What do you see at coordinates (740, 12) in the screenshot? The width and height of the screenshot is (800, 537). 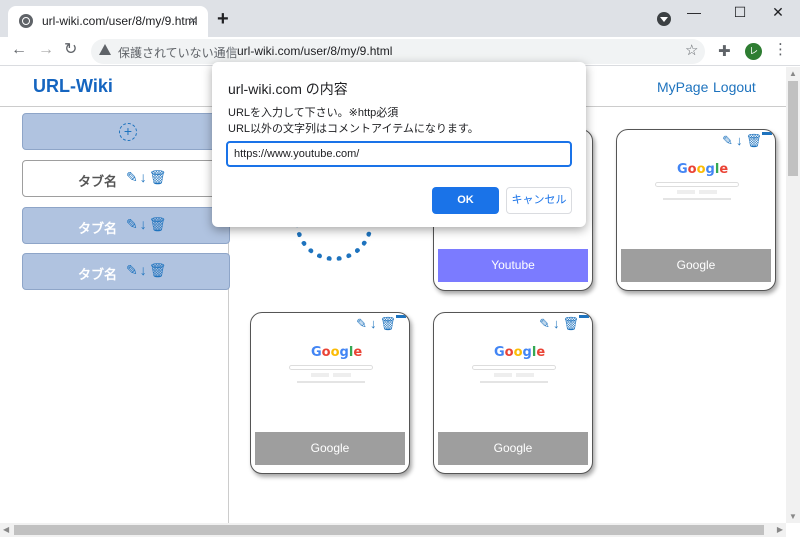 I see `maximize-button: ☐` at bounding box center [740, 12].